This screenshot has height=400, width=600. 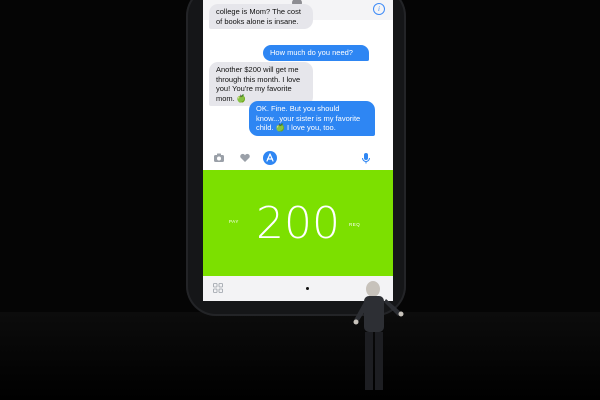 What do you see at coordinates (316, 53) in the screenshot?
I see `message-bubble-outgoing: How much do you need?` at bounding box center [316, 53].